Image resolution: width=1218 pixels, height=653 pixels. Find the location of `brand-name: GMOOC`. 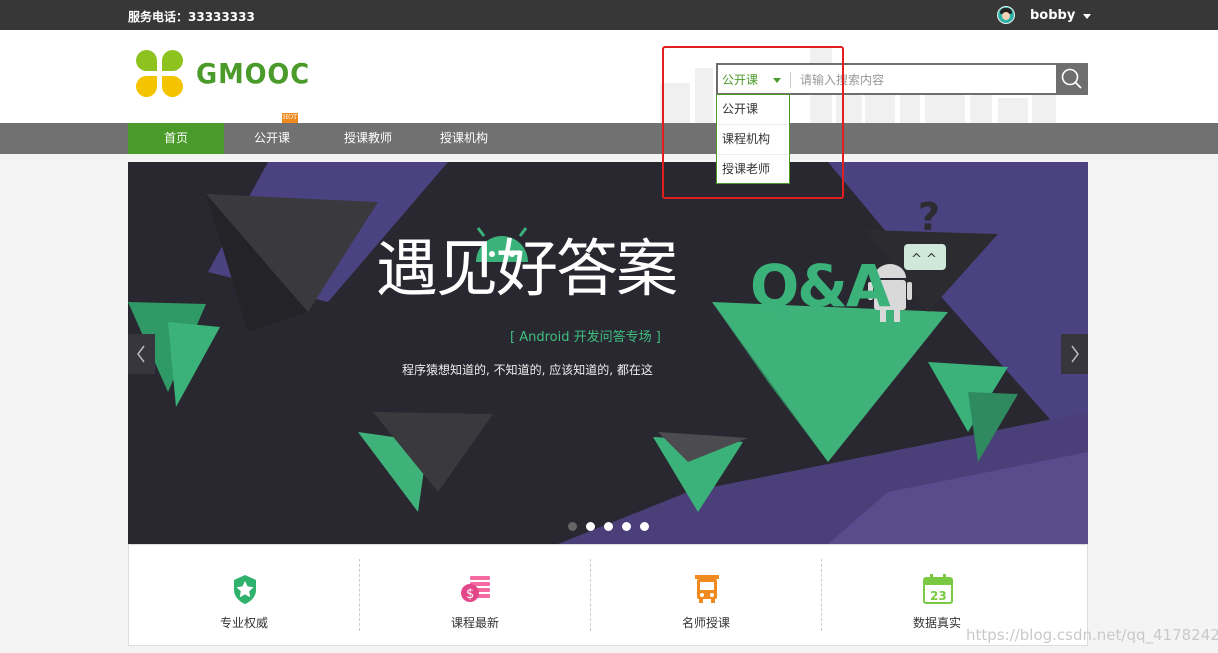

brand-name: GMOOC is located at coordinates (253, 73).